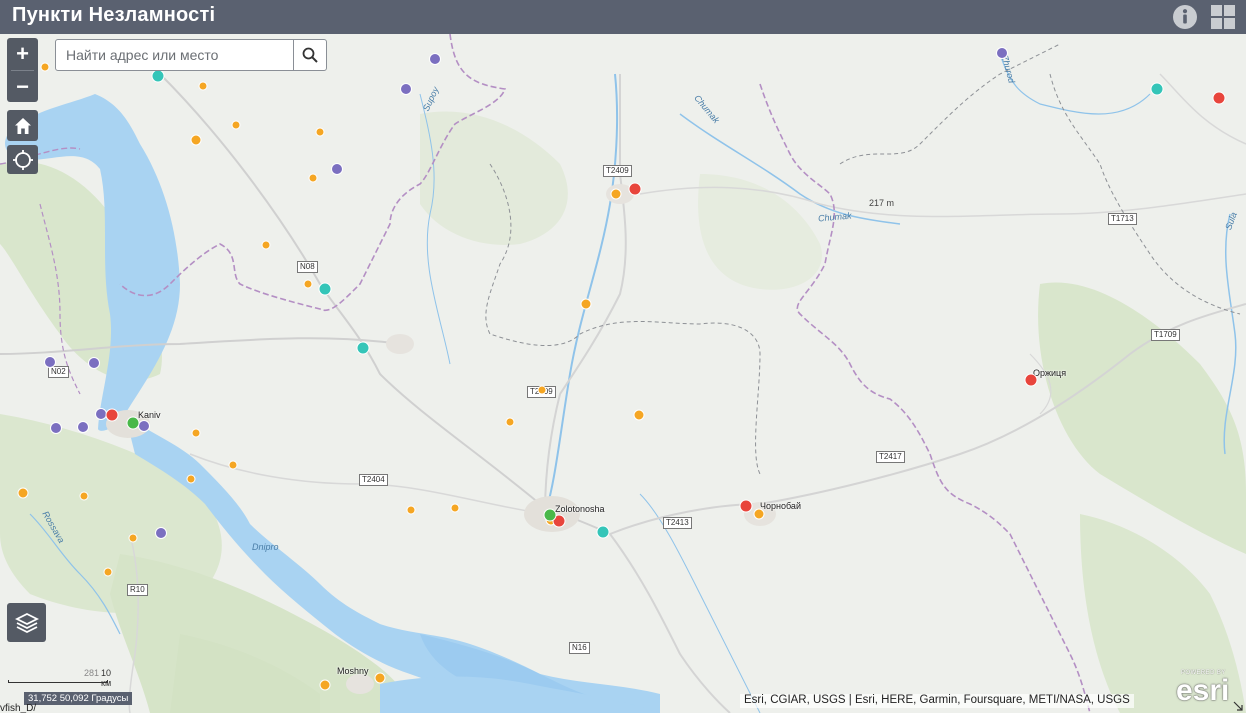 This screenshot has width=1246, height=713. What do you see at coordinates (58, 681) in the screenshot?
I see `scale-line` at bounding box center [58, 681].